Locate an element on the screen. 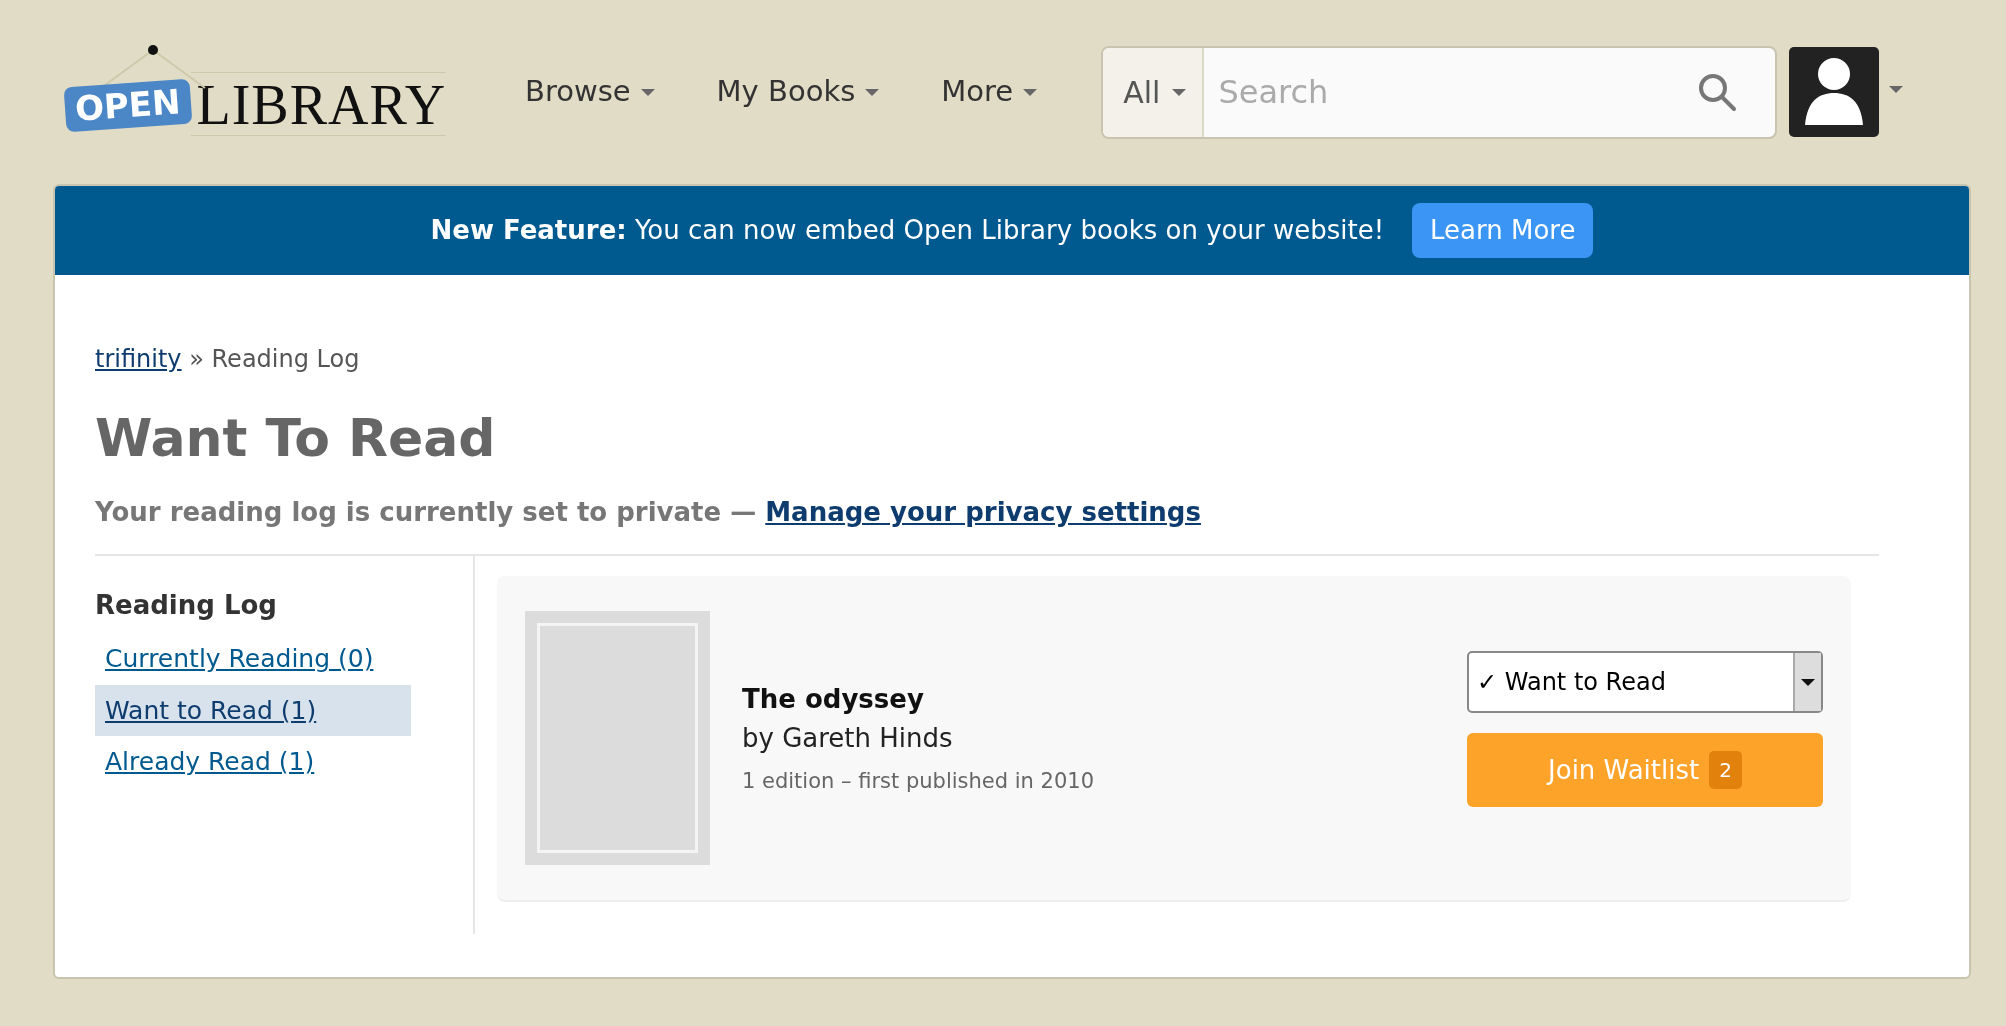 This screenshot has height=1026, width=2006. waitlist-count: 2 is located at coordinates (1725, 770).